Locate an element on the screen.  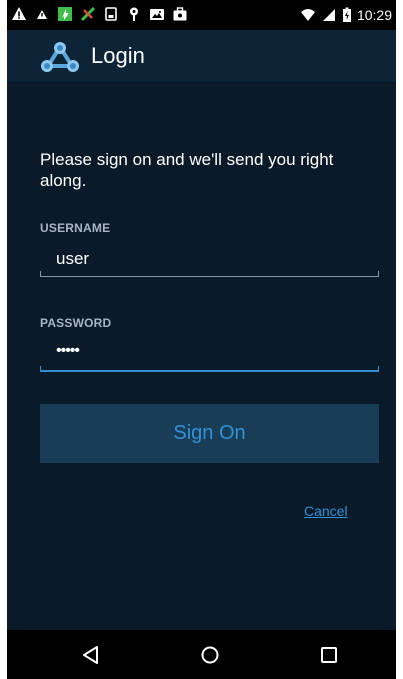
password-field: ••••• is located at coordinates (209, 356).